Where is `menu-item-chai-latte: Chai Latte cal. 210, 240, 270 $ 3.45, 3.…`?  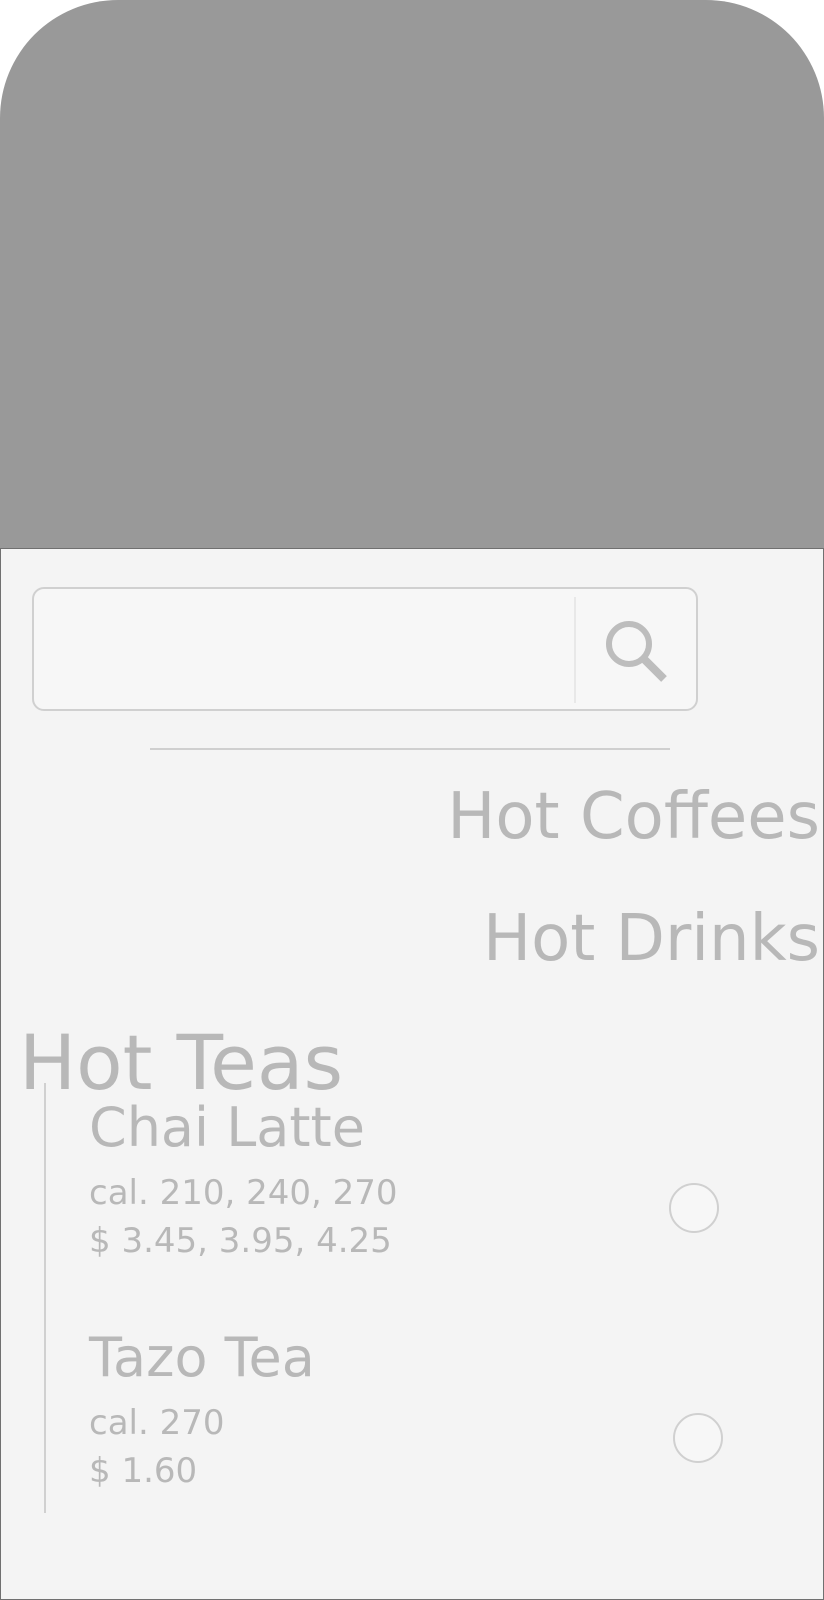
menu-item-chai-latte: Chai Latte cal. 210, 240, 270 $ 3.45, 3.… is located at coordinates (419, 1193).